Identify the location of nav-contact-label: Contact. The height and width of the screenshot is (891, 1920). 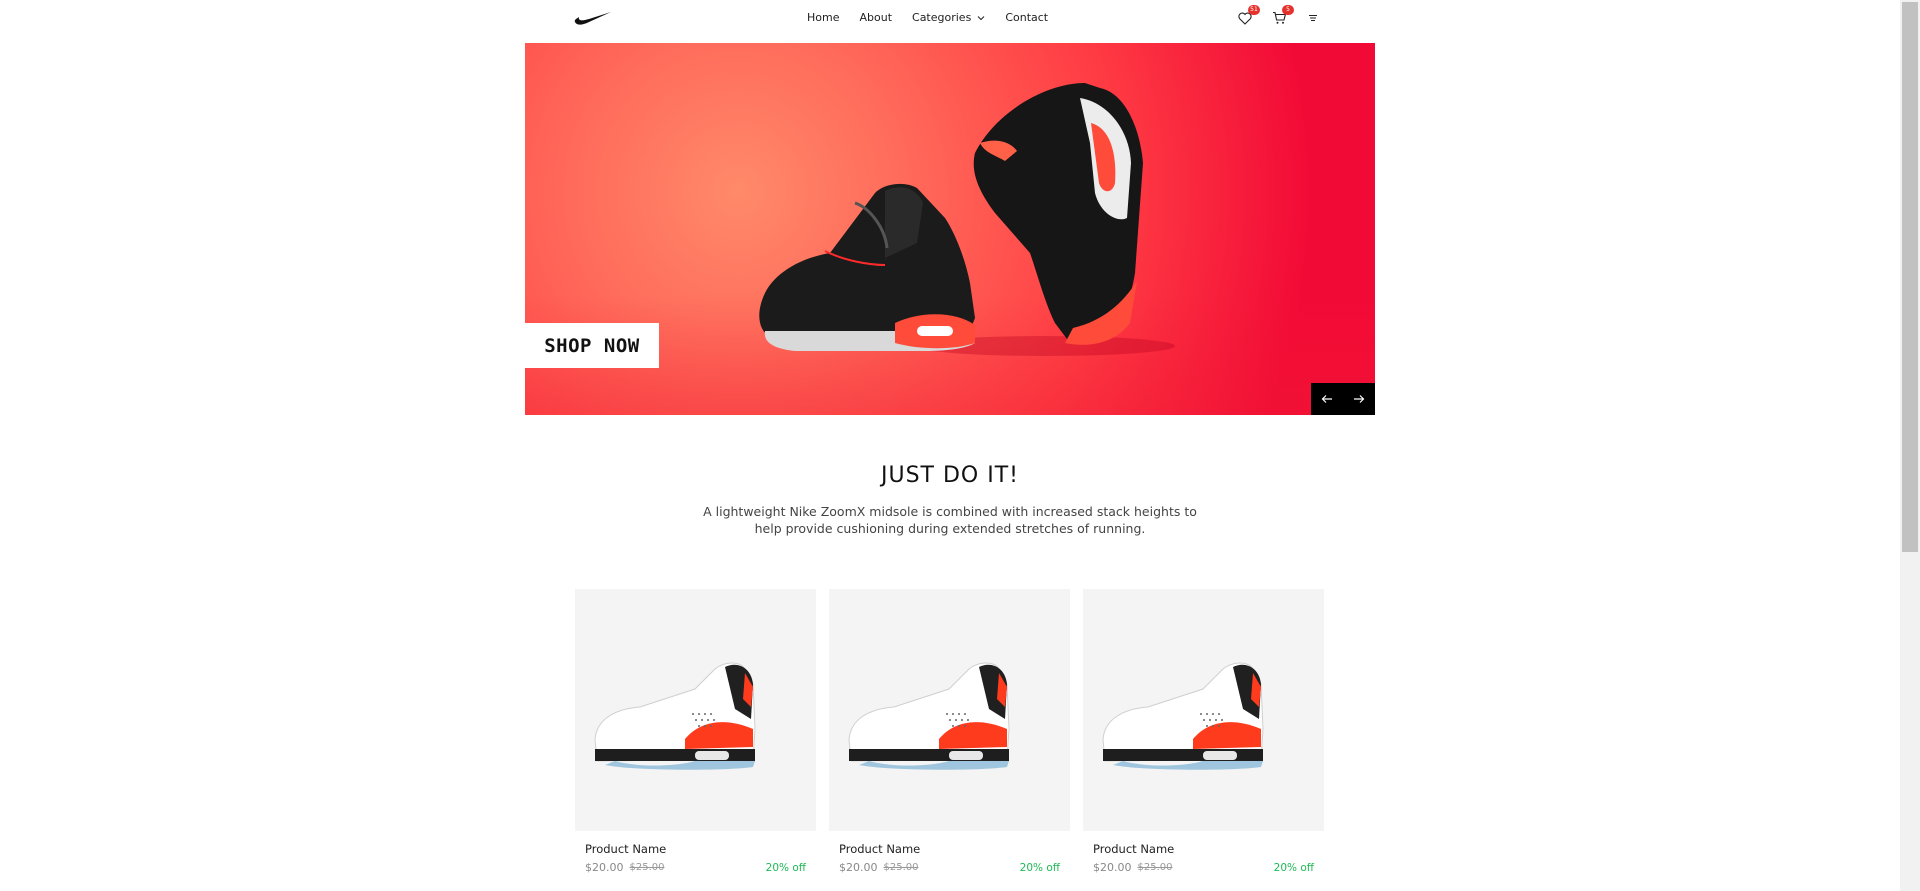
(1027, 17).